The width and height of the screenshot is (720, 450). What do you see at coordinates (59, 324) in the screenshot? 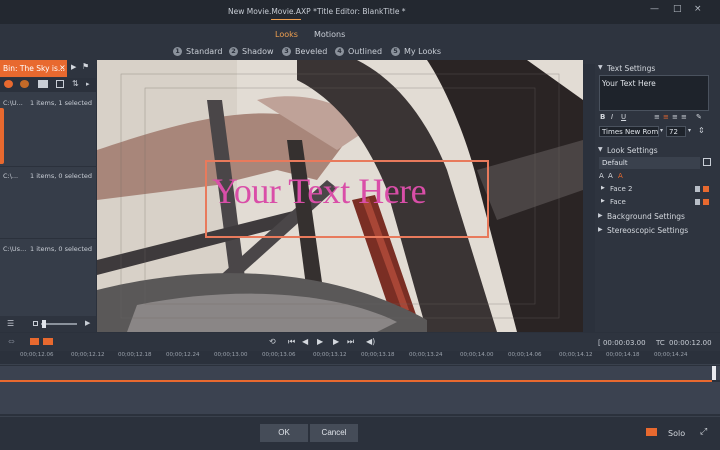
I see `zoom-slider` at bounding box center [59, 324].